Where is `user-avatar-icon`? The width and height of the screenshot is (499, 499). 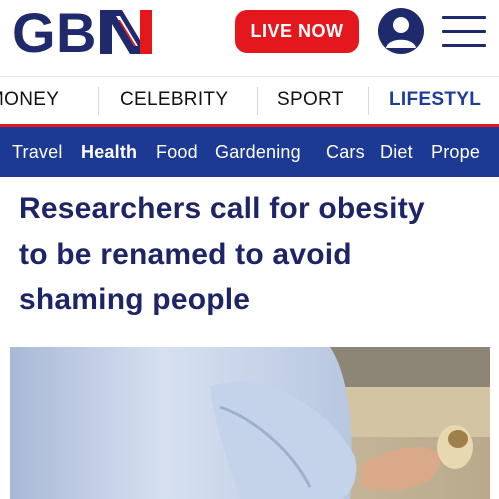
user-avatar-icon is located at coordinates (401, 31).